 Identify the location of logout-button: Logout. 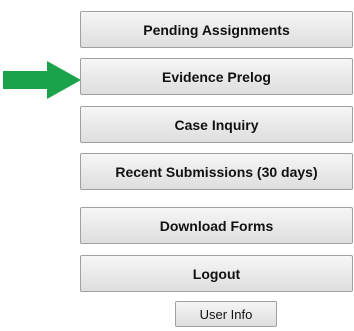
(216, 273).